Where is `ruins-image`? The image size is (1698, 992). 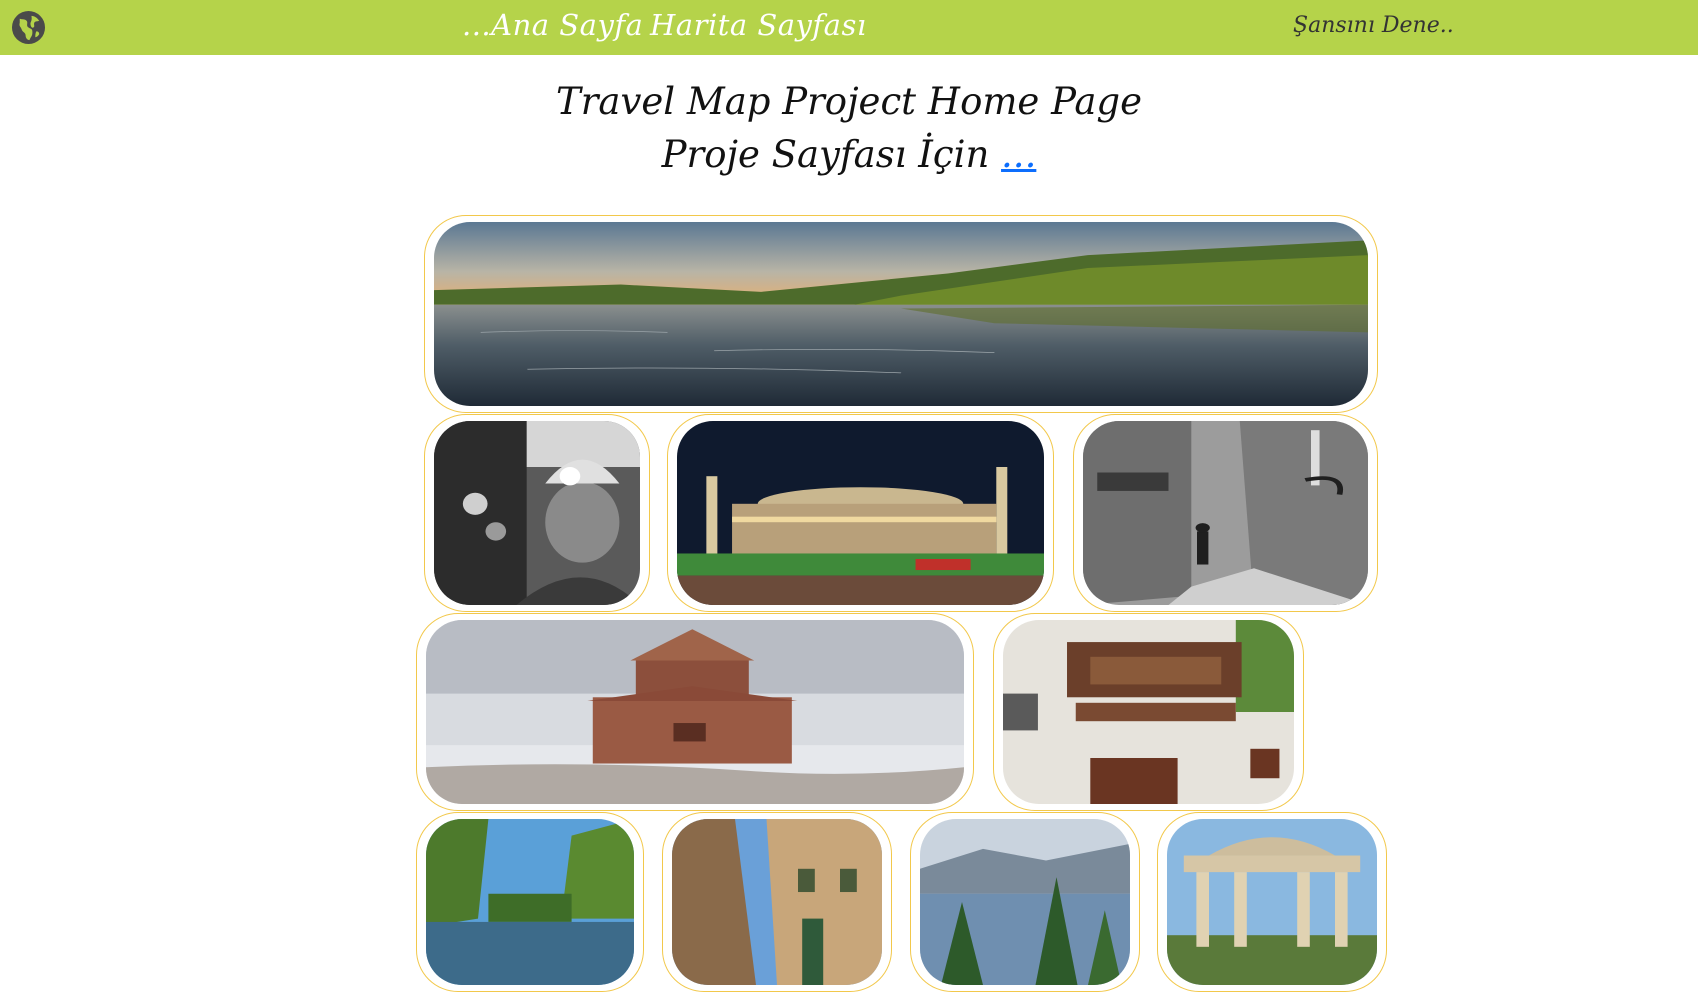 ruins-image is located at coordinates (1272, 902).